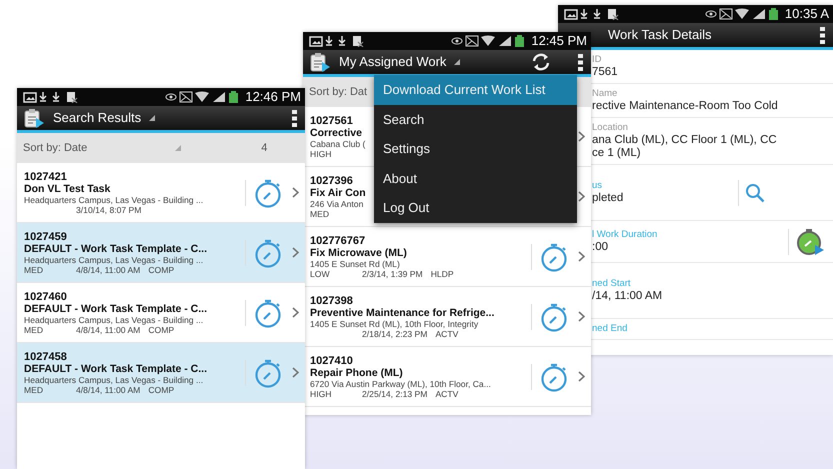 The height and width of the screenshot is (469, 833). I want to click on field-label: us, so click(598, 186).